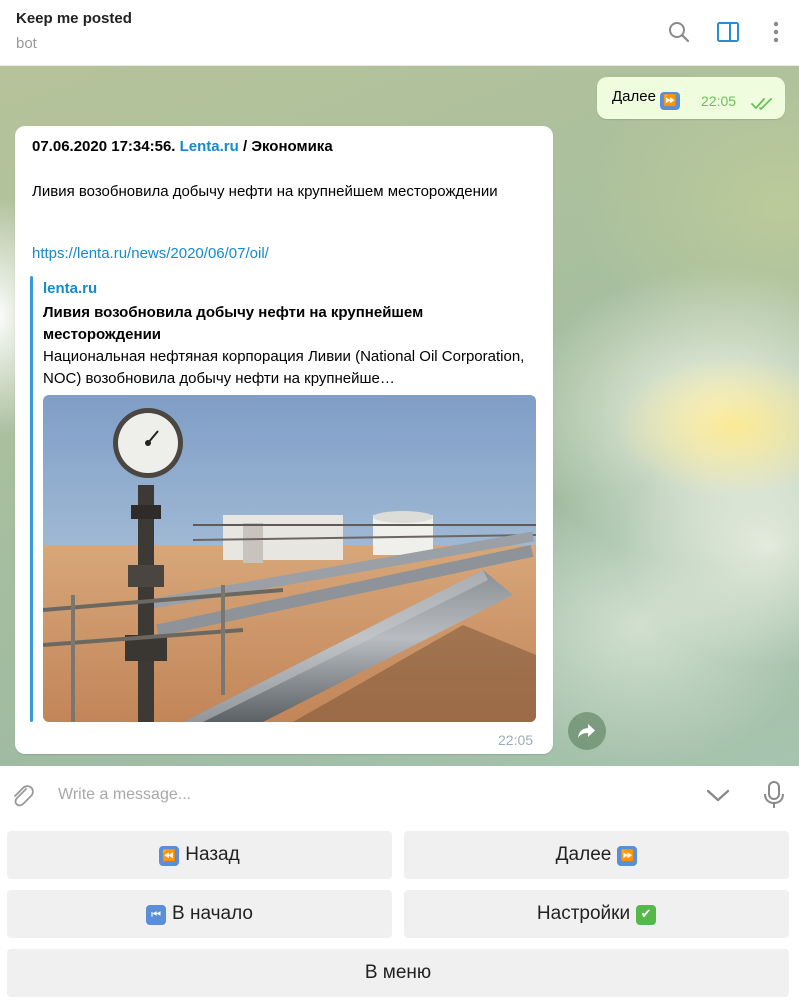  Describe the element at coordinates (516, 740) in the screenshot. I see `incoming-message-time: 22:05` at that location.